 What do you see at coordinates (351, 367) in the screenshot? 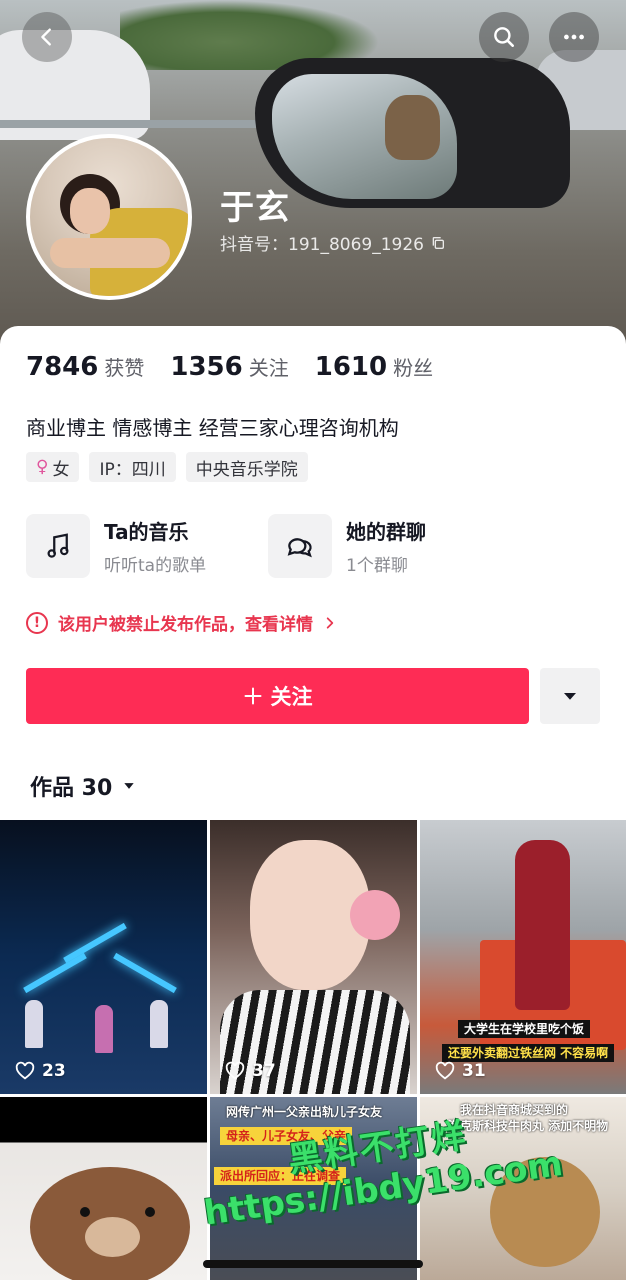
I see `followers-count: 1610` at bounding box center [351, 367].